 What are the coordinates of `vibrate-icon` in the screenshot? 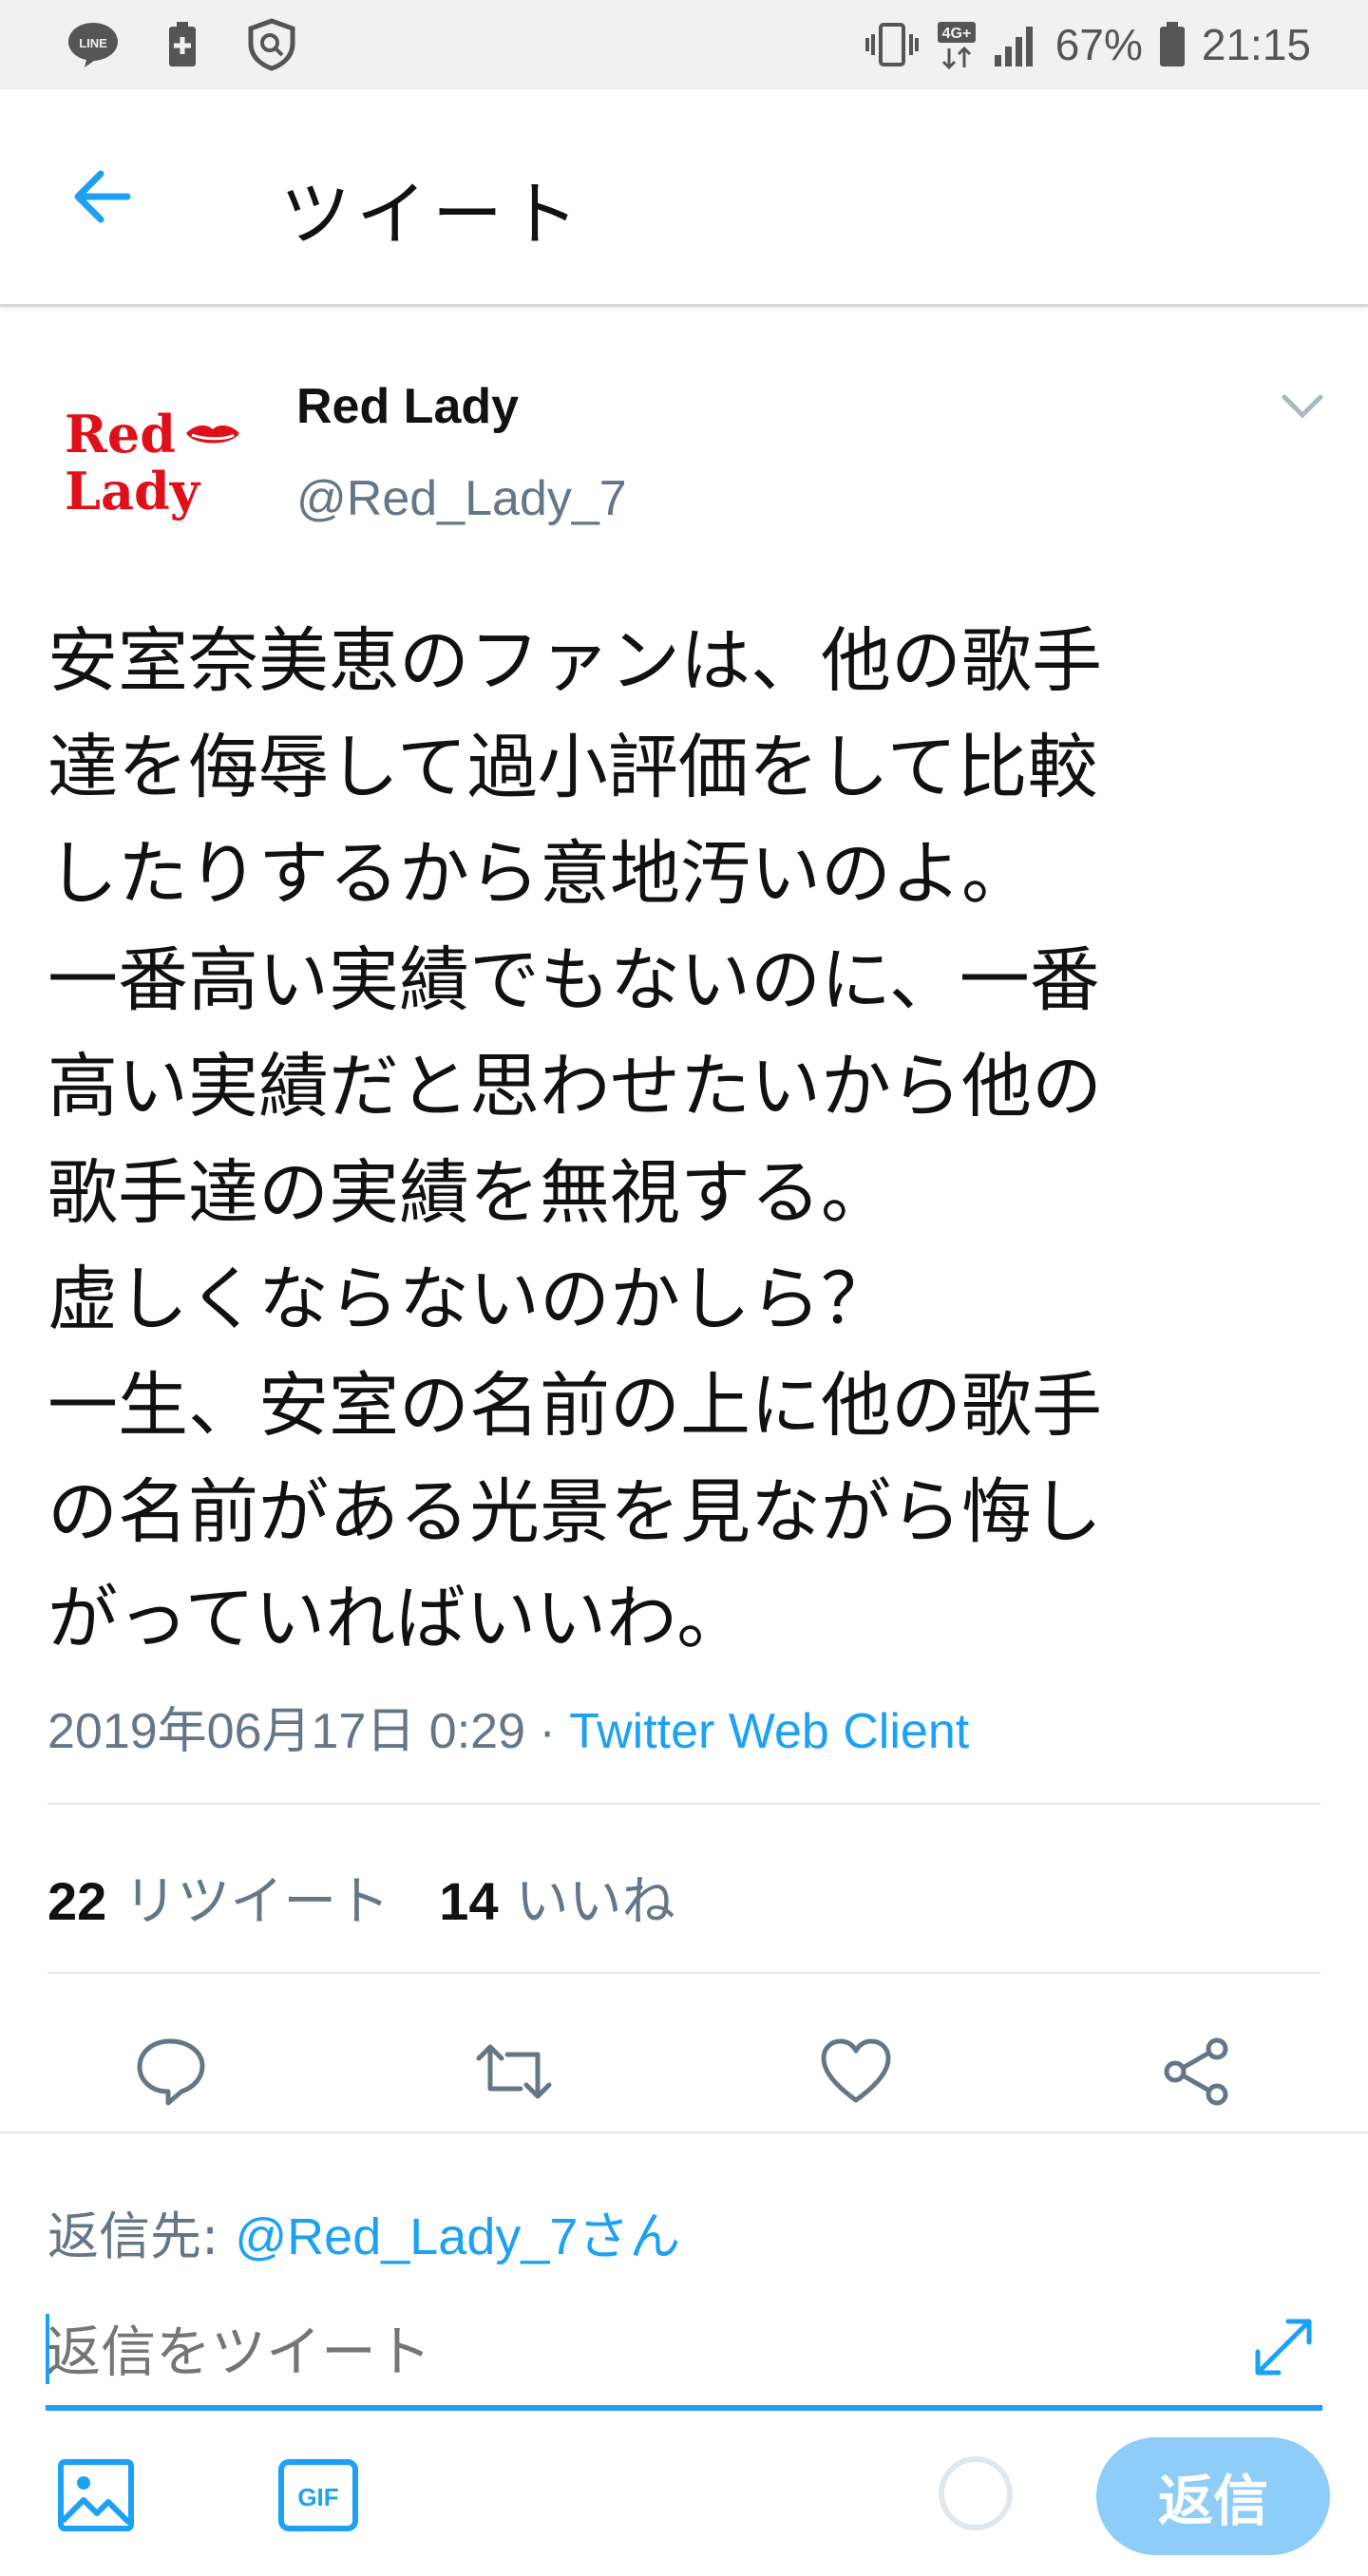 It's located at (892, 44).